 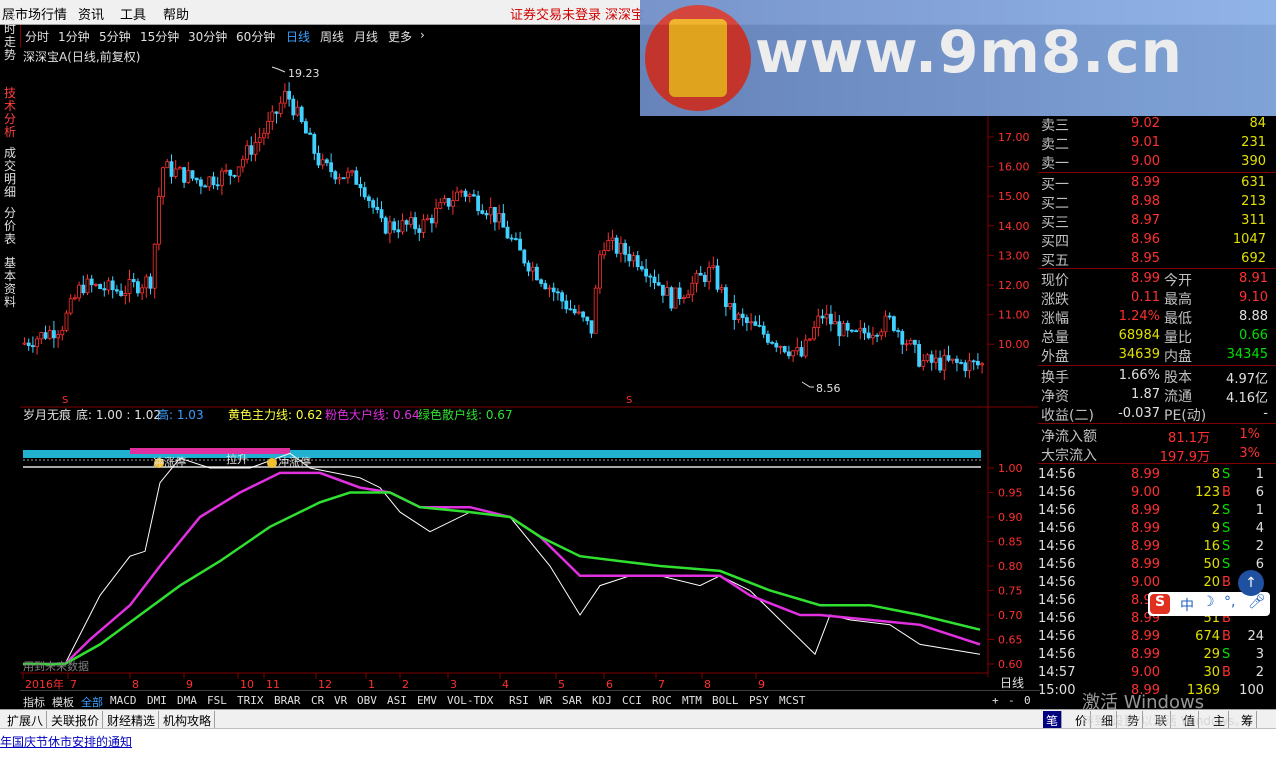 I want to click on tick-volume: 16, so click(x=1211, y=546).